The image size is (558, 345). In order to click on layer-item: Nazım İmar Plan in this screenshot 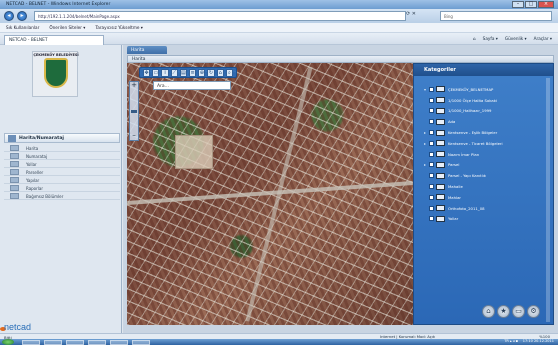, I will do `click(487, 154)`.